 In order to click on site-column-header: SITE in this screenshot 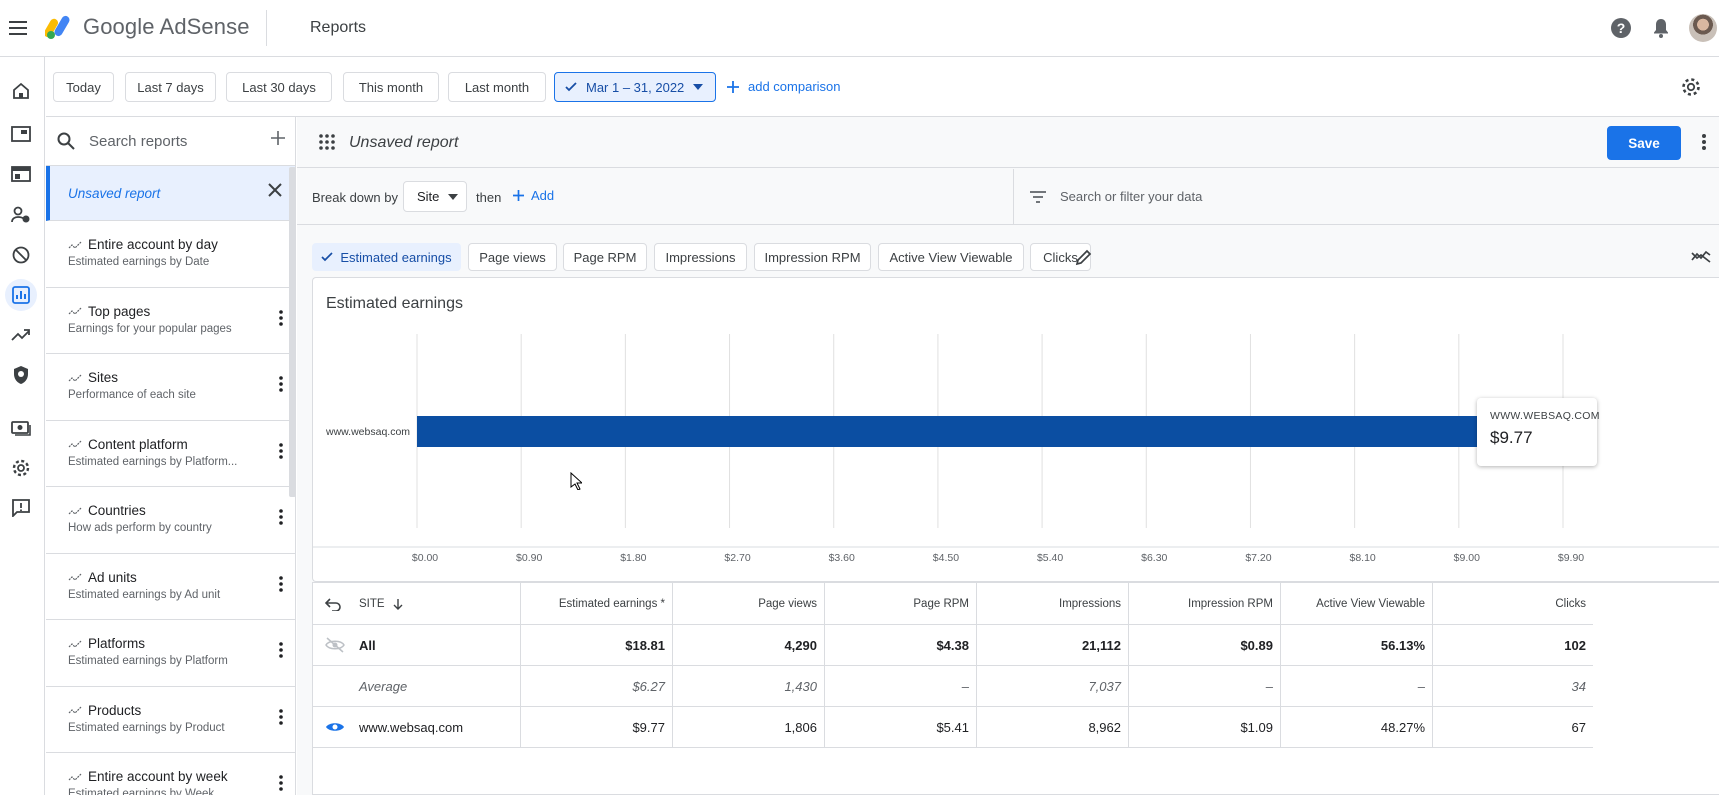, I will do `click(417, 604)`.